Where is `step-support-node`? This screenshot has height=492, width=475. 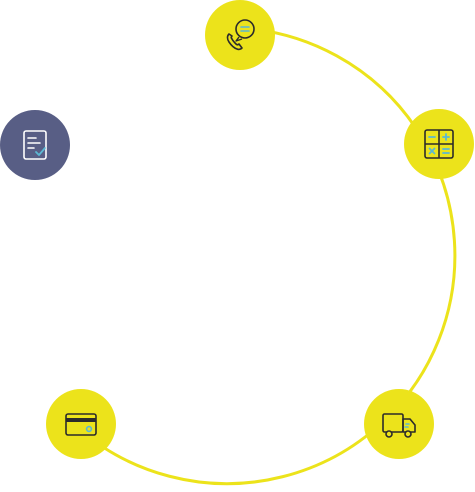 step-support-node is located at coordinates (240, 35).